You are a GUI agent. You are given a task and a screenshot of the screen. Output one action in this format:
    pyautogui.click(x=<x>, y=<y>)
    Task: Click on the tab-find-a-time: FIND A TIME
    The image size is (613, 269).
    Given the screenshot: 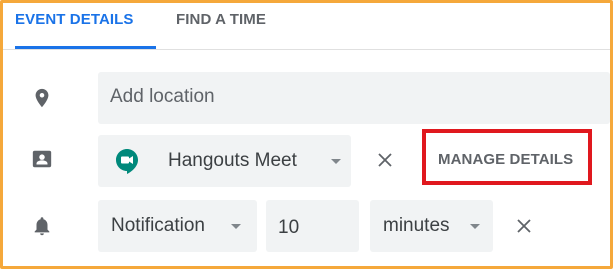 What is the action you would take?
    pyautogui.click(x=221, y=19)
    